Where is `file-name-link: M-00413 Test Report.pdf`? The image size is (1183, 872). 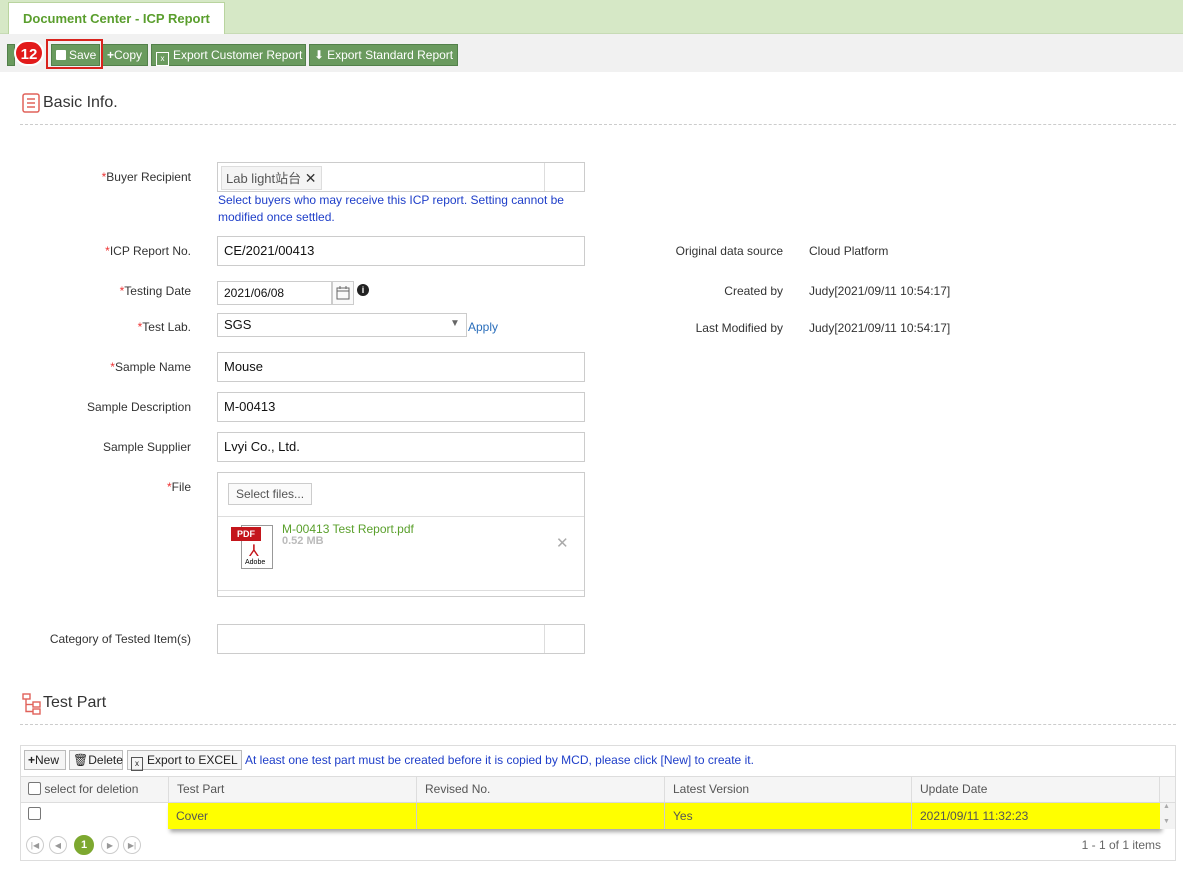
file-name-link: M-00413 Test Report.pdf is located at coordinates (348, 529).